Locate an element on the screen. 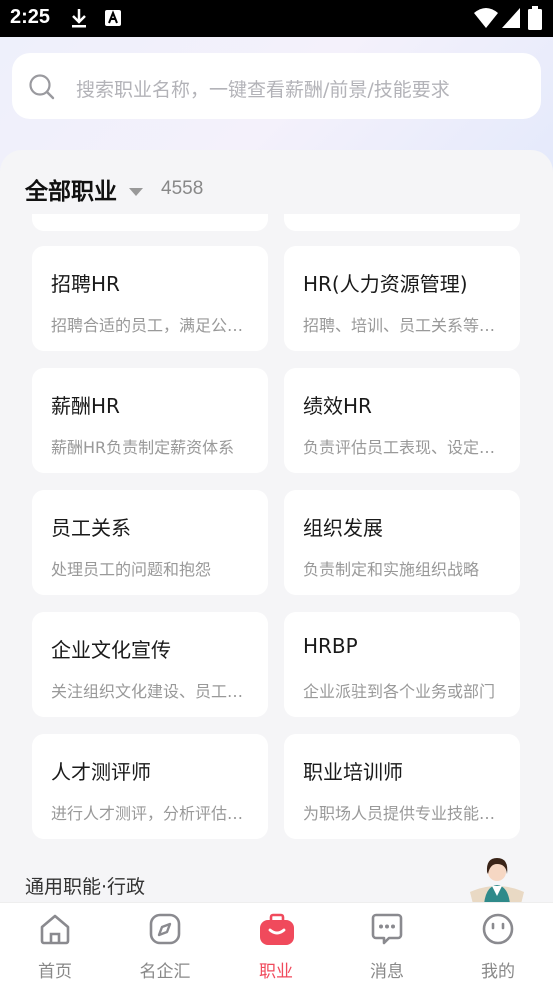 The image size is (553, 985). career-filter: 全部职业 4558 is located at coordinates (114, 189).